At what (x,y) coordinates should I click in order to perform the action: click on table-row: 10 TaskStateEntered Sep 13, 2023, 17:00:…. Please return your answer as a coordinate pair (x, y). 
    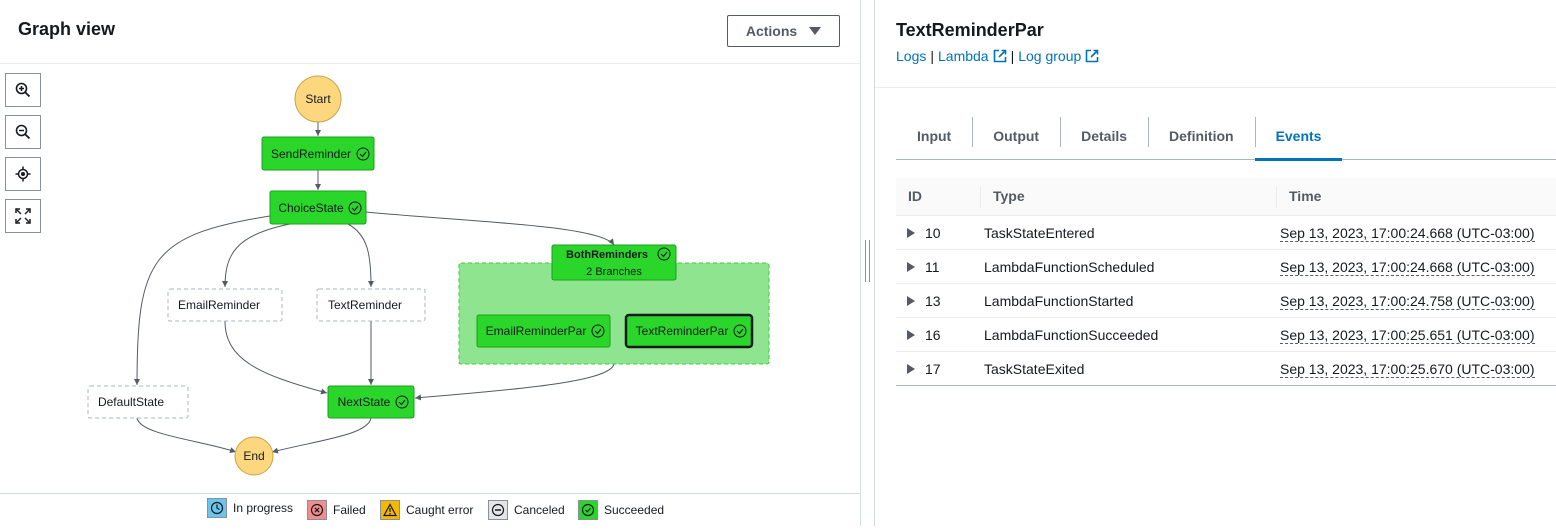
    Looking at the image, I should click on (1226, 233).